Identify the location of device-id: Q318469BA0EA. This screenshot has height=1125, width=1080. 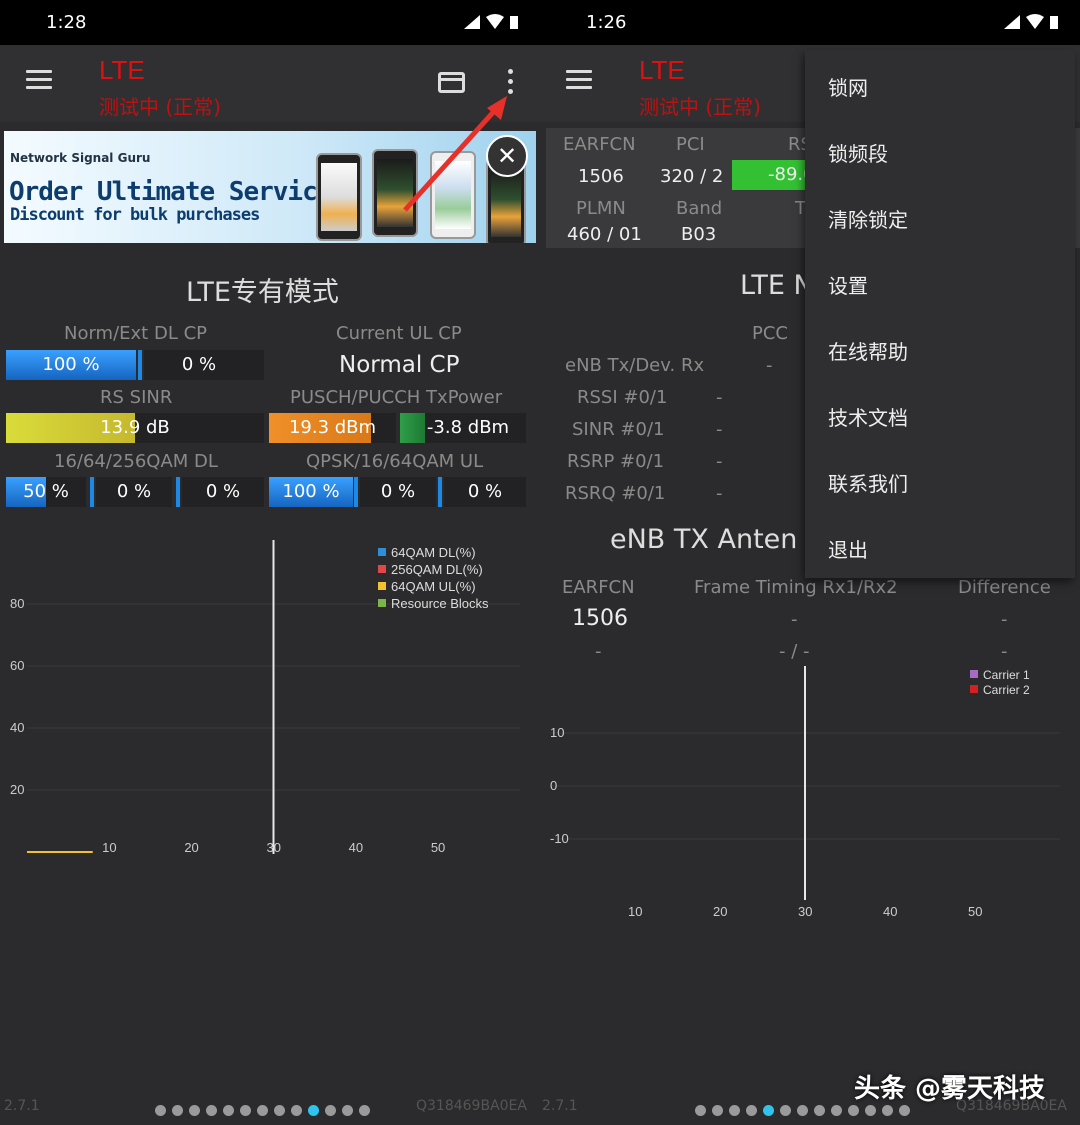
(471, 1106).